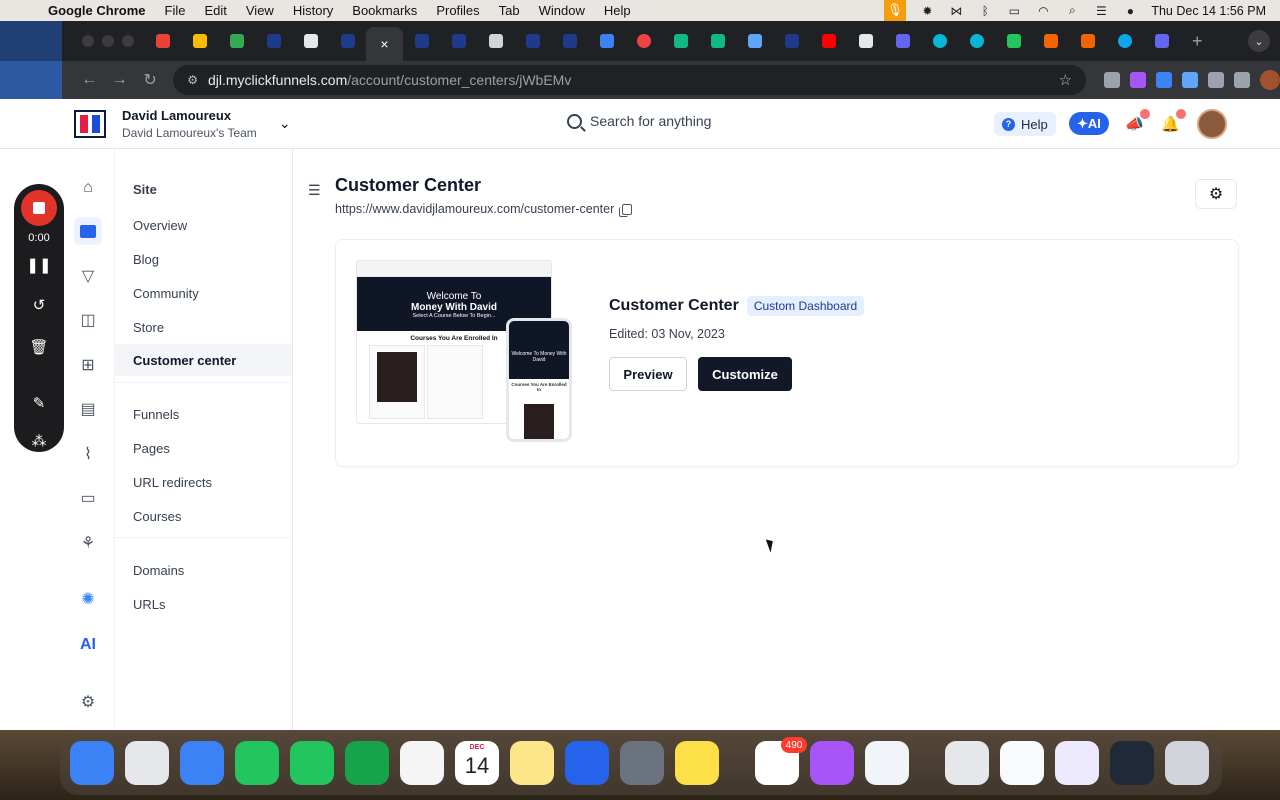  Describe the element at coordinates (1270, 80) in the screenshot. I see `profile-avatar-icon` at that location.